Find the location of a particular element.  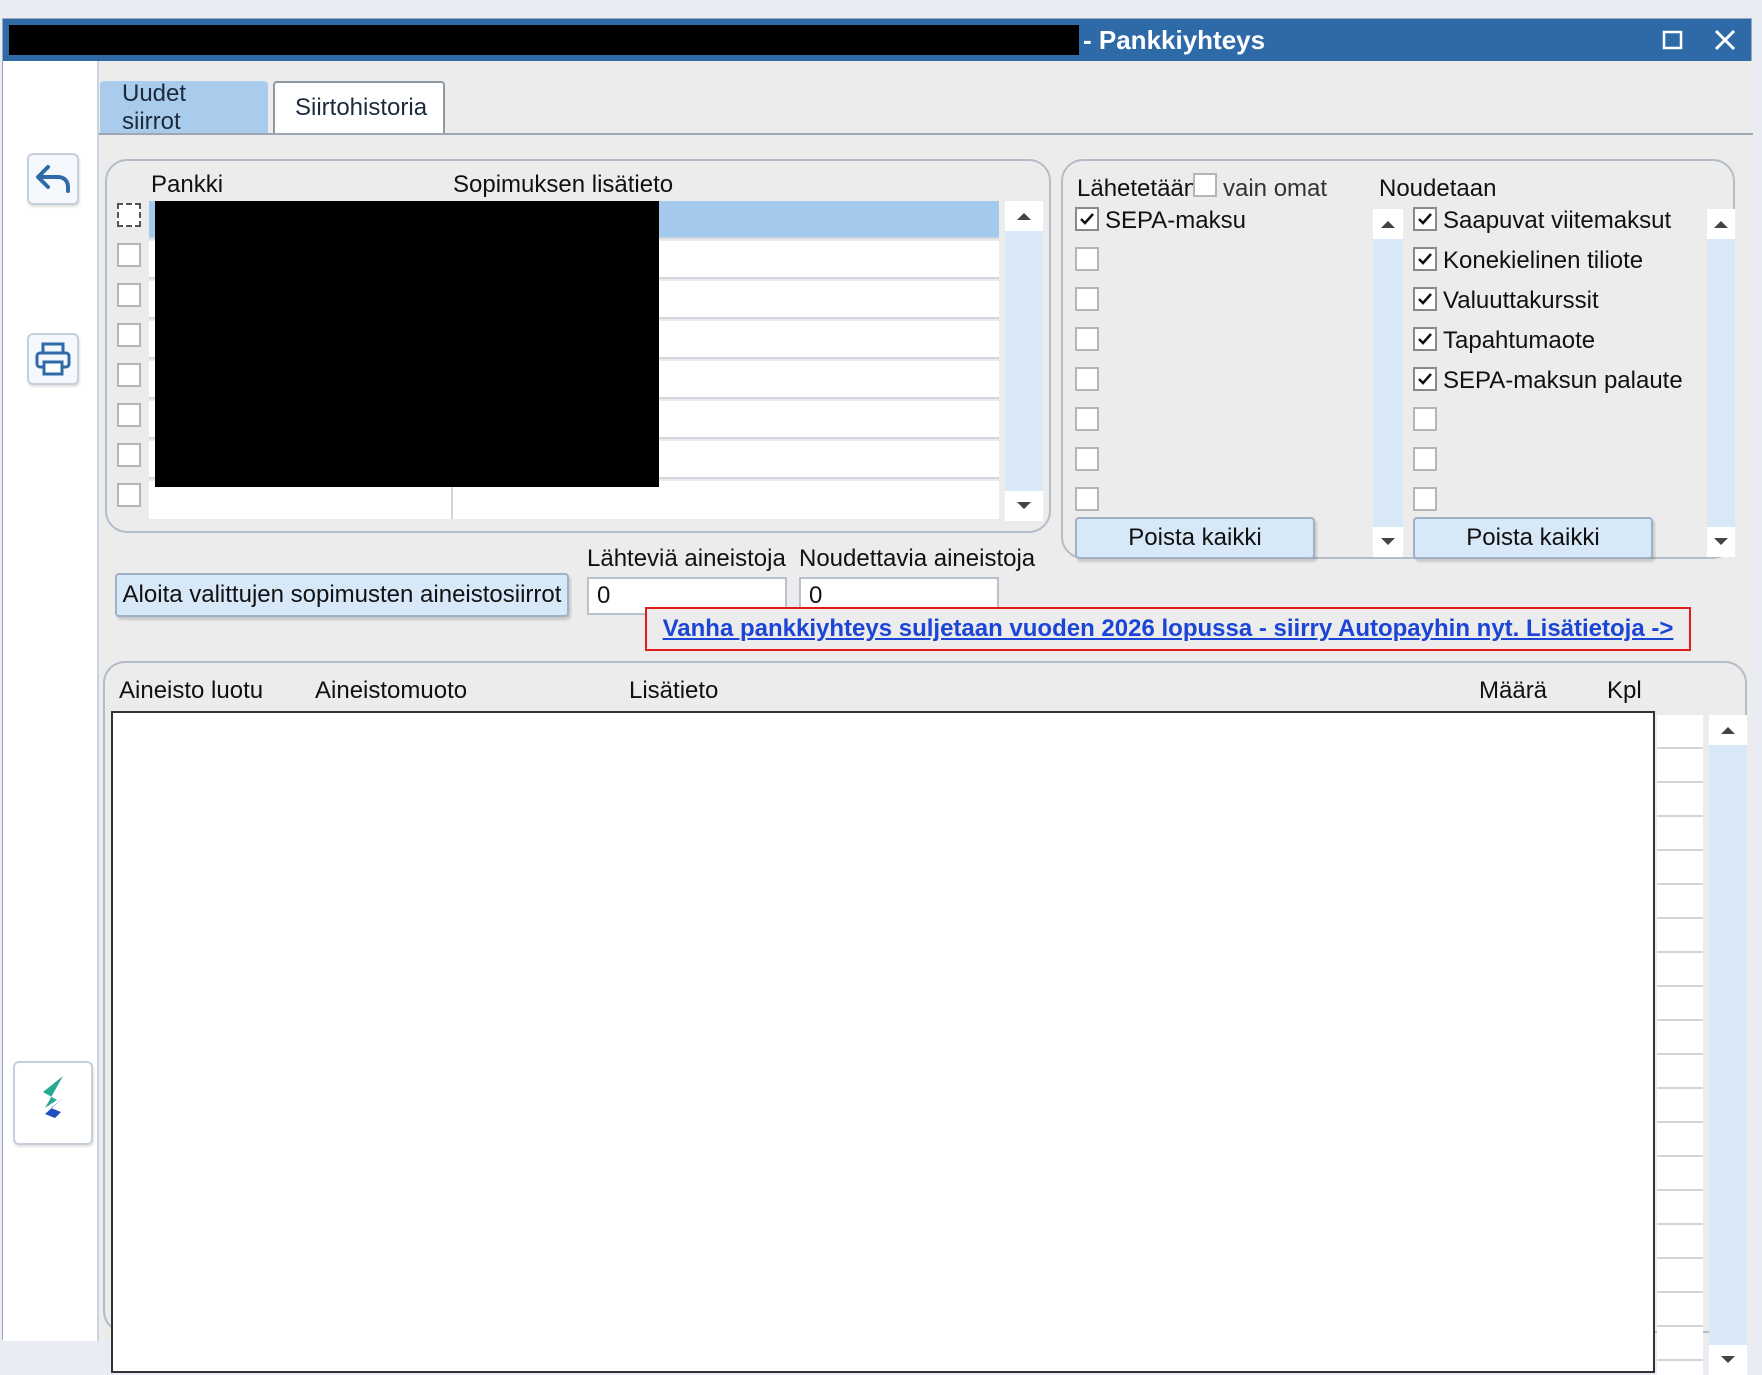

own-only-label: vain omat is located at coordinates (1275, 188).